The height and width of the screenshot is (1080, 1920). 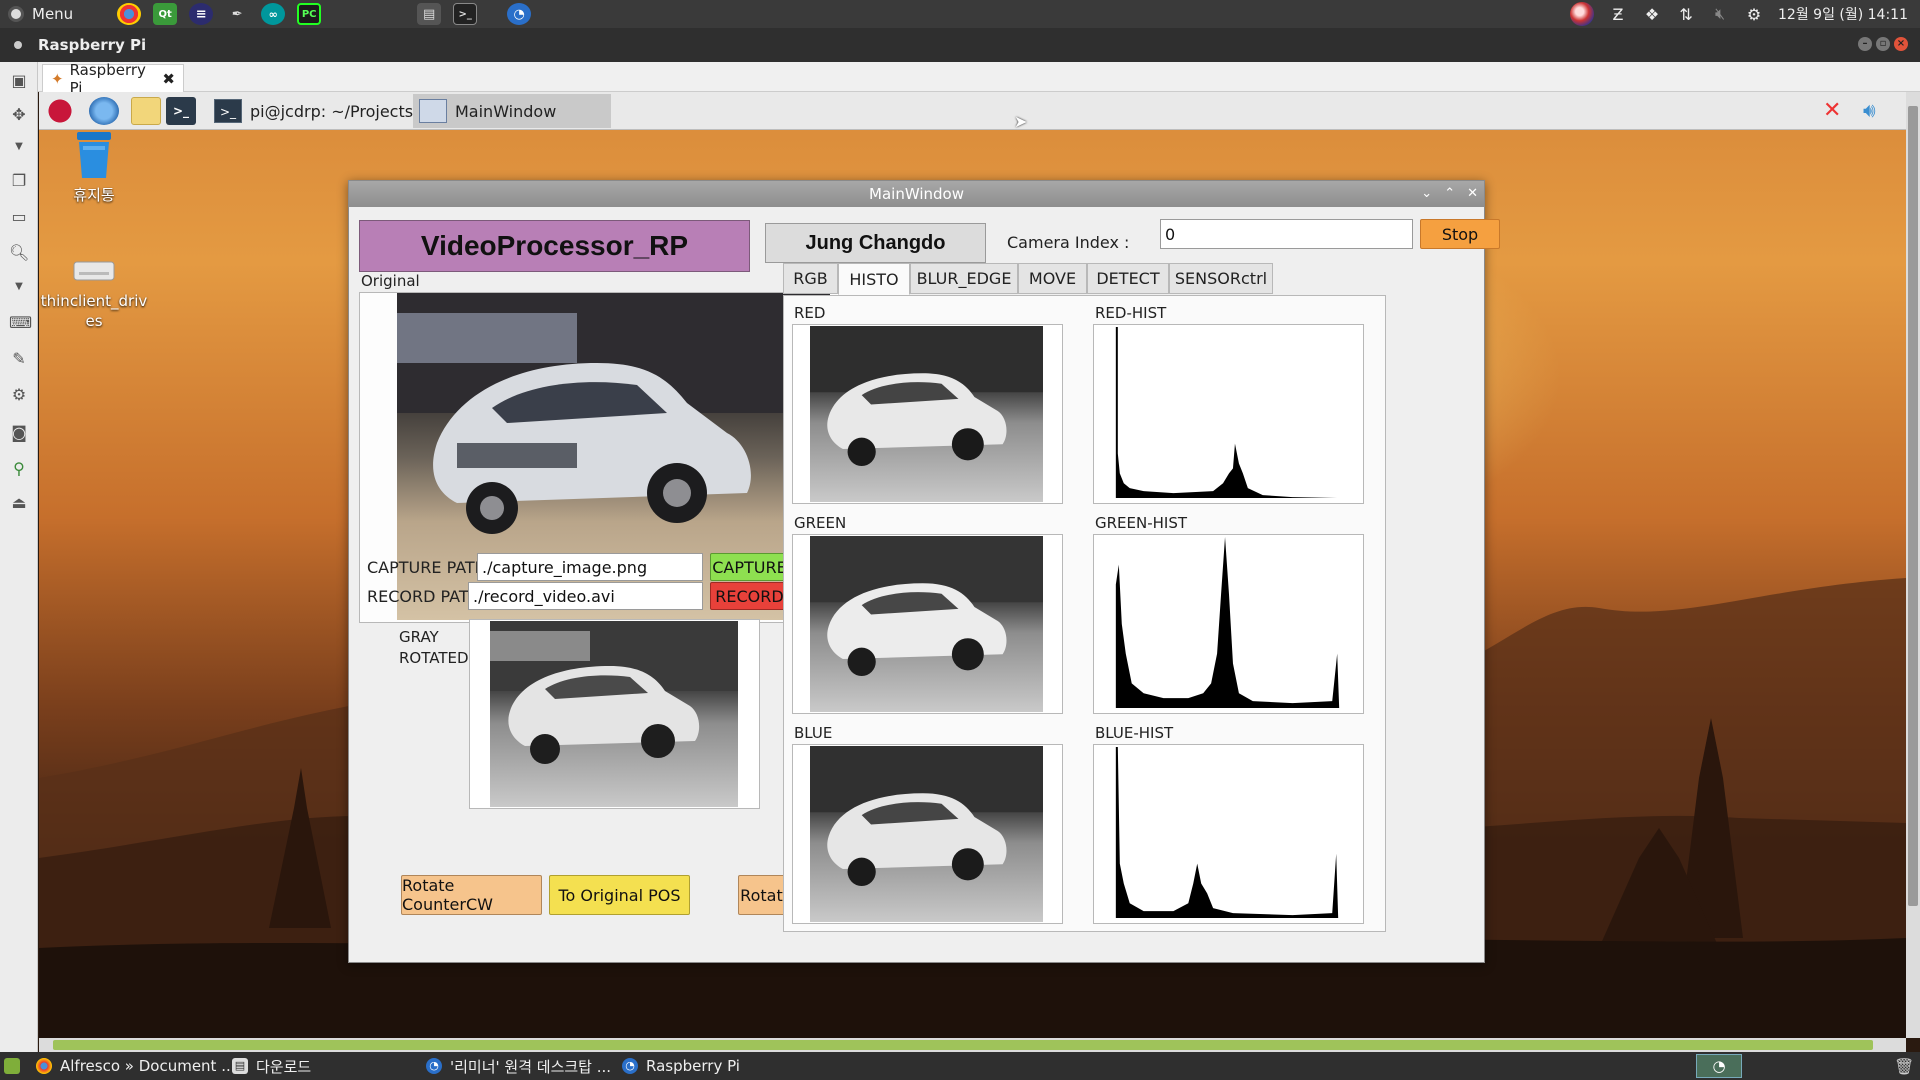 I want to click on maximize-icon: ⌃, so click(x=1449, y=194).